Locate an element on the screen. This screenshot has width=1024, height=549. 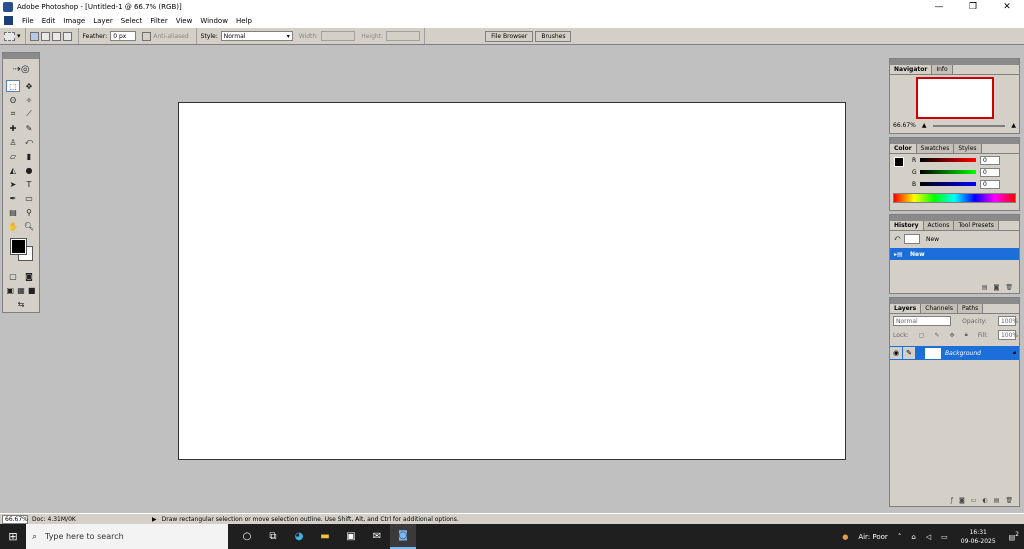
eyedropper-tool-icon: ⚲ is located at coordinates (29, 212).